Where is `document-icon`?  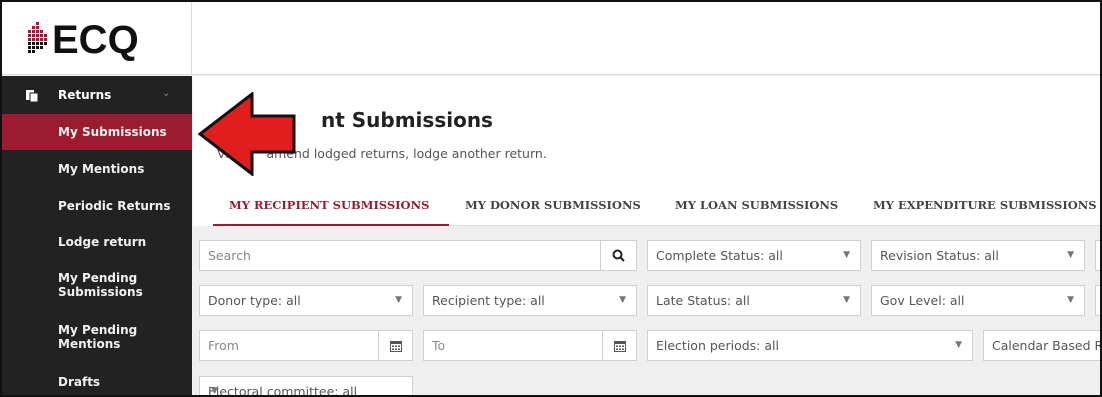 document-icon is located at coordinates (32, 96).